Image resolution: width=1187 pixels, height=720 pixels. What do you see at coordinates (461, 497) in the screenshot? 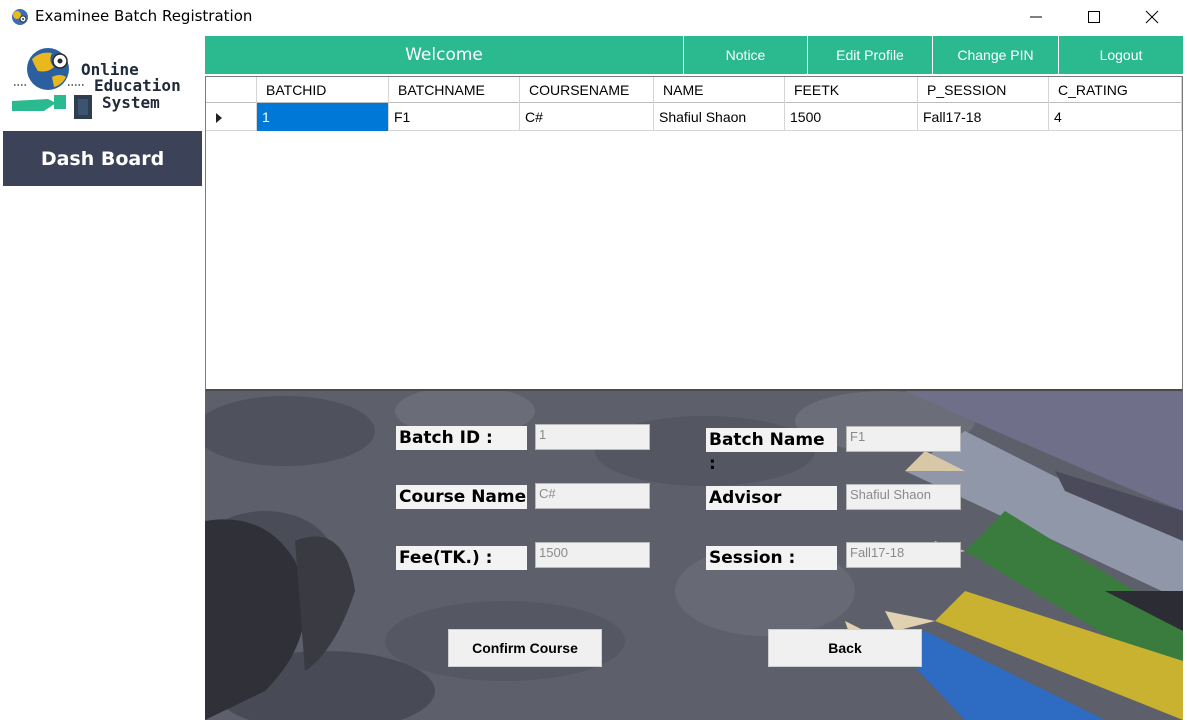
I see `course-name-label: Course Name` at bounding box center [461, 497].